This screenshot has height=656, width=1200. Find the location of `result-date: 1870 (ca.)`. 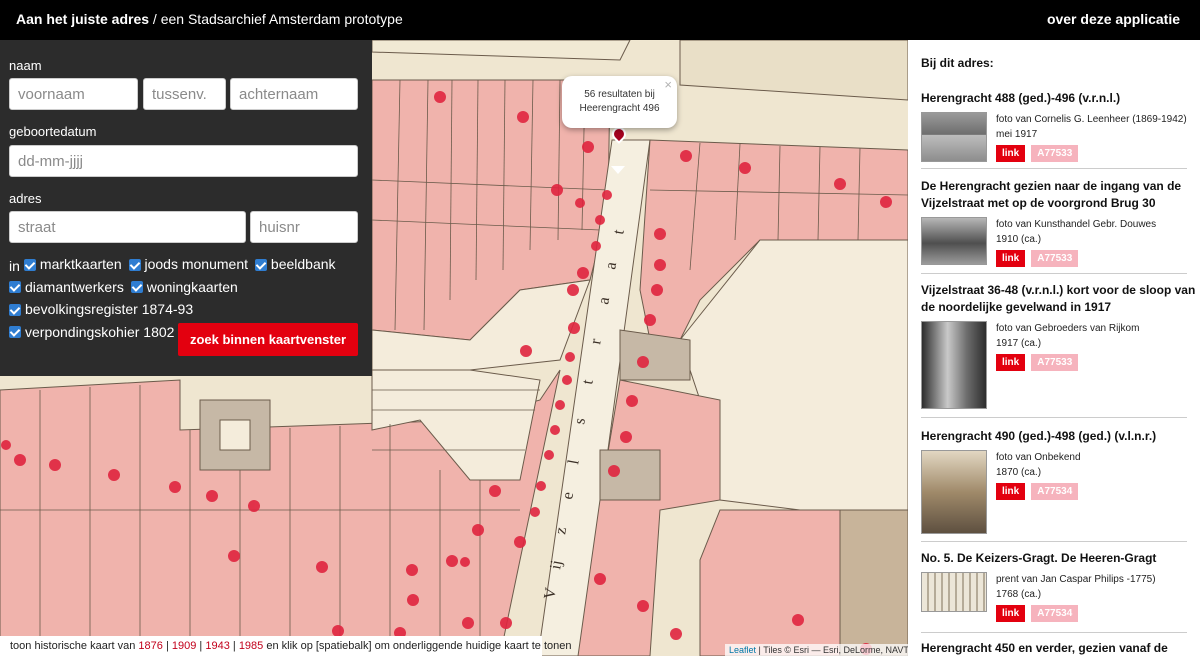

result-date: 1870 (ca.) is located at coordinates (1019, 472).